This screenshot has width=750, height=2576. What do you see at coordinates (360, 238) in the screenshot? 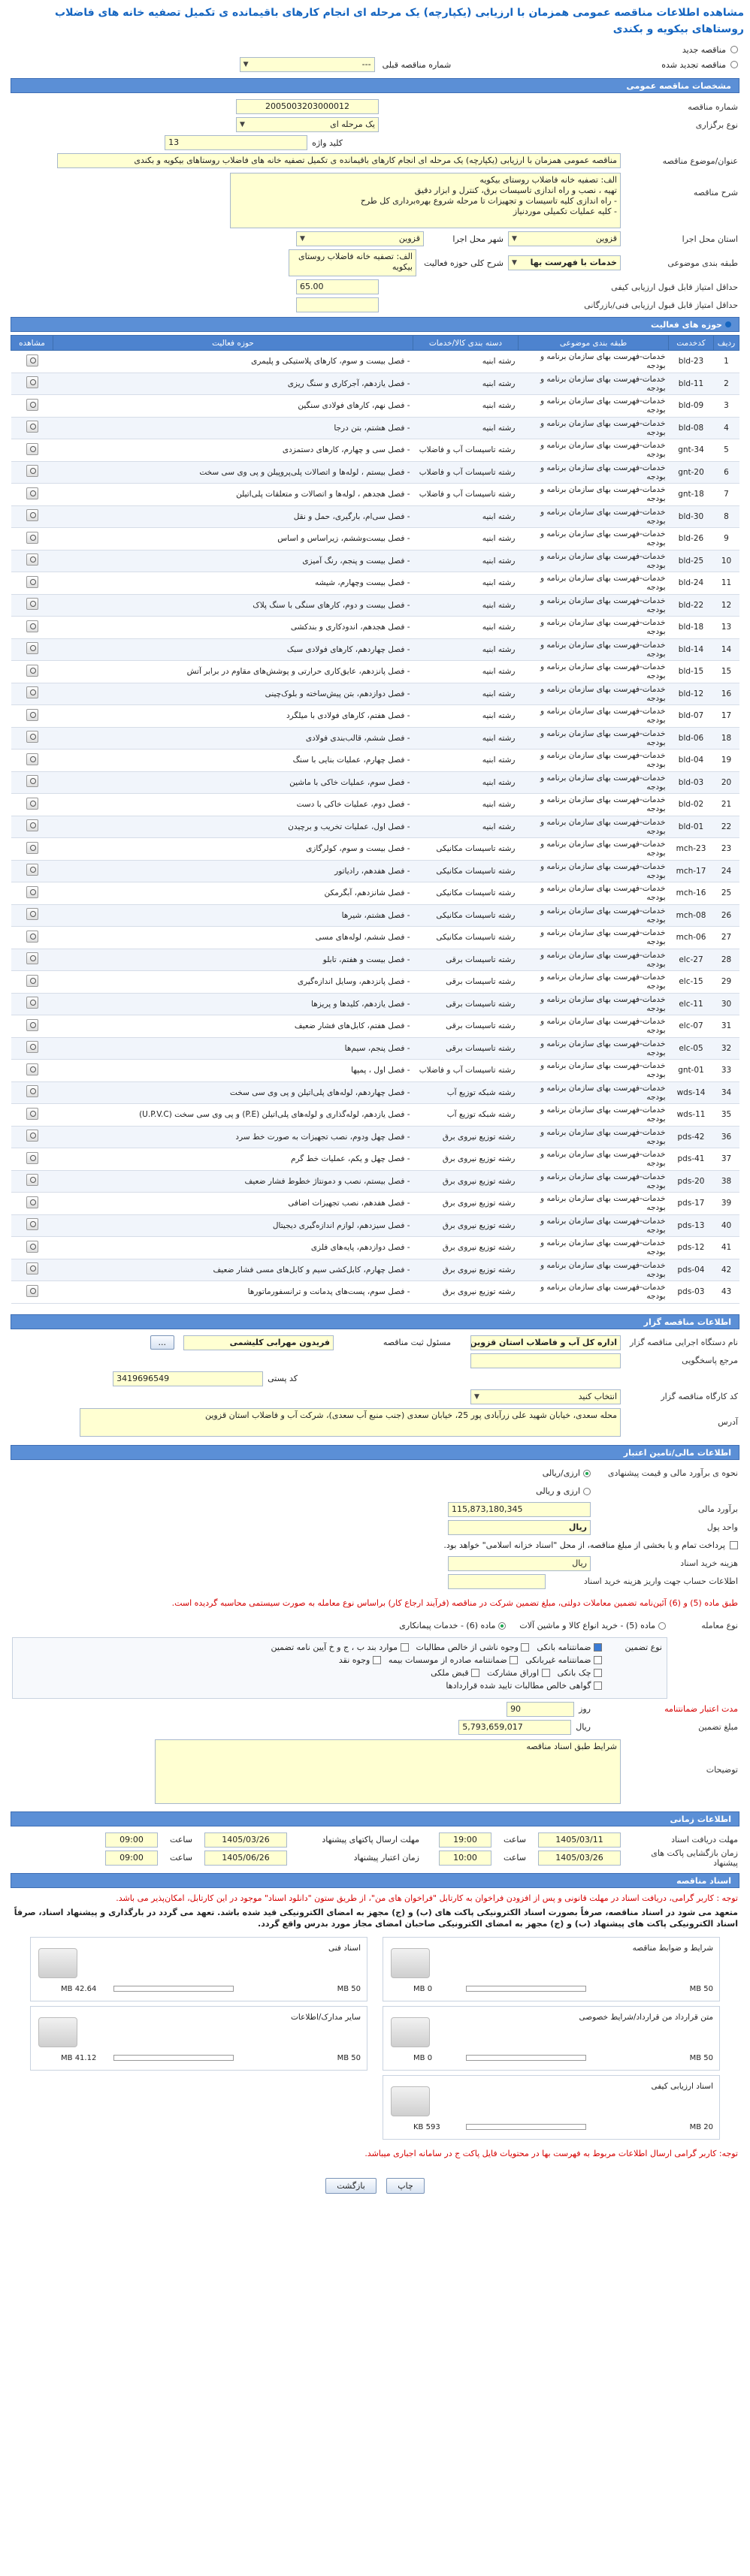
I see `city-select: قزوین ▼` at bounding box center [360, 238].